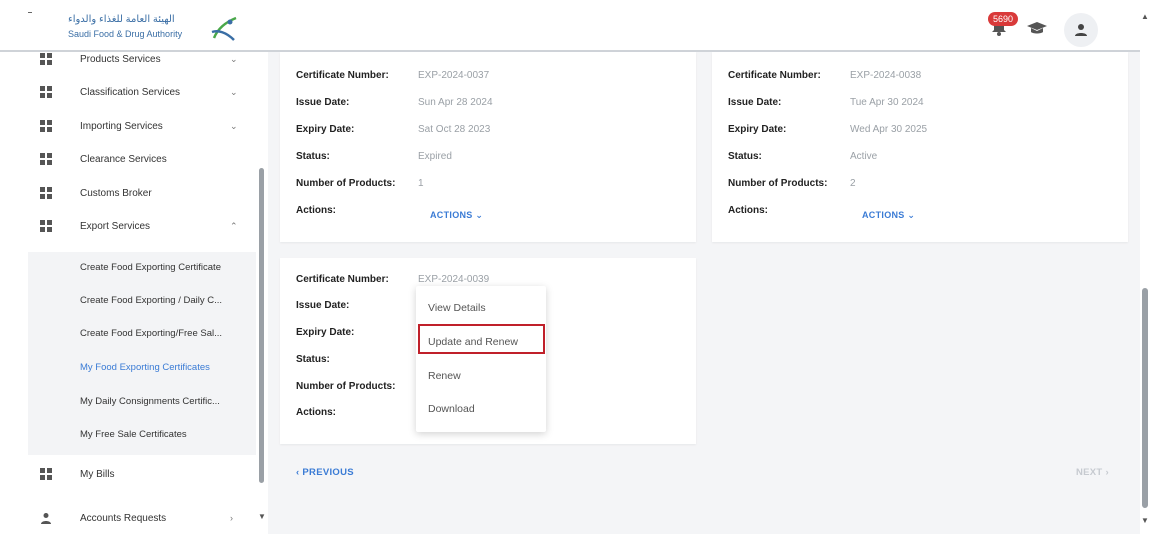  Describe the element at coordinates (1145, 16) in the screenshot. I see `scroll-up-arrow-icon: ▲` at that location.